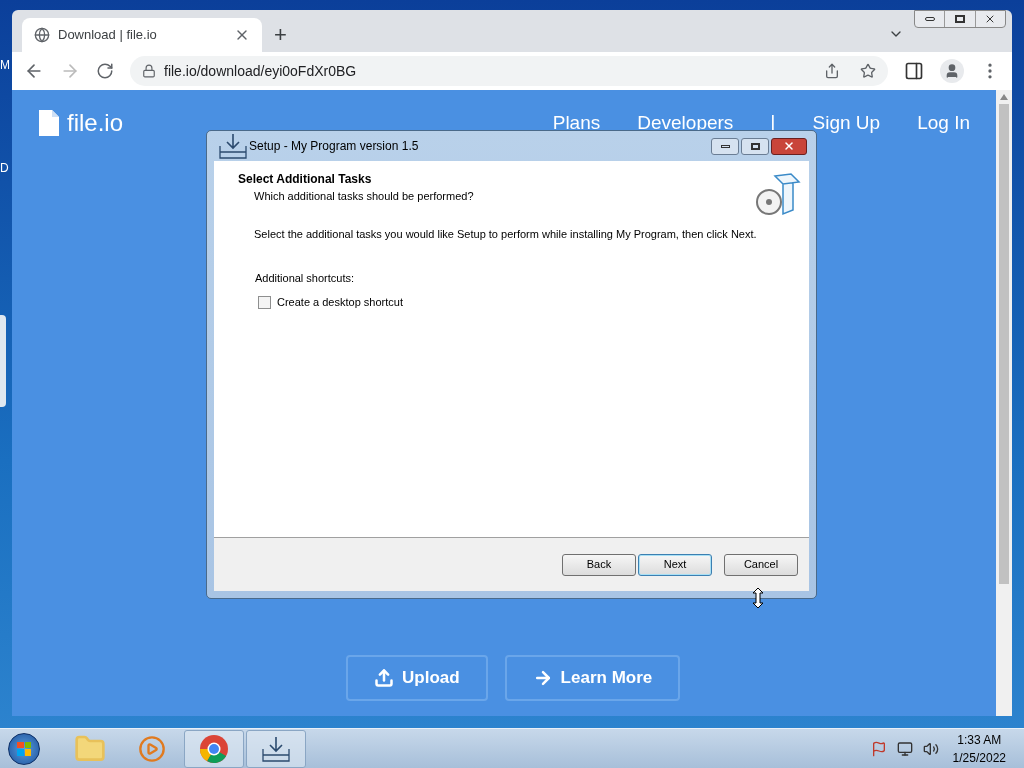  I want to click on checkbox, so click(264, 302).